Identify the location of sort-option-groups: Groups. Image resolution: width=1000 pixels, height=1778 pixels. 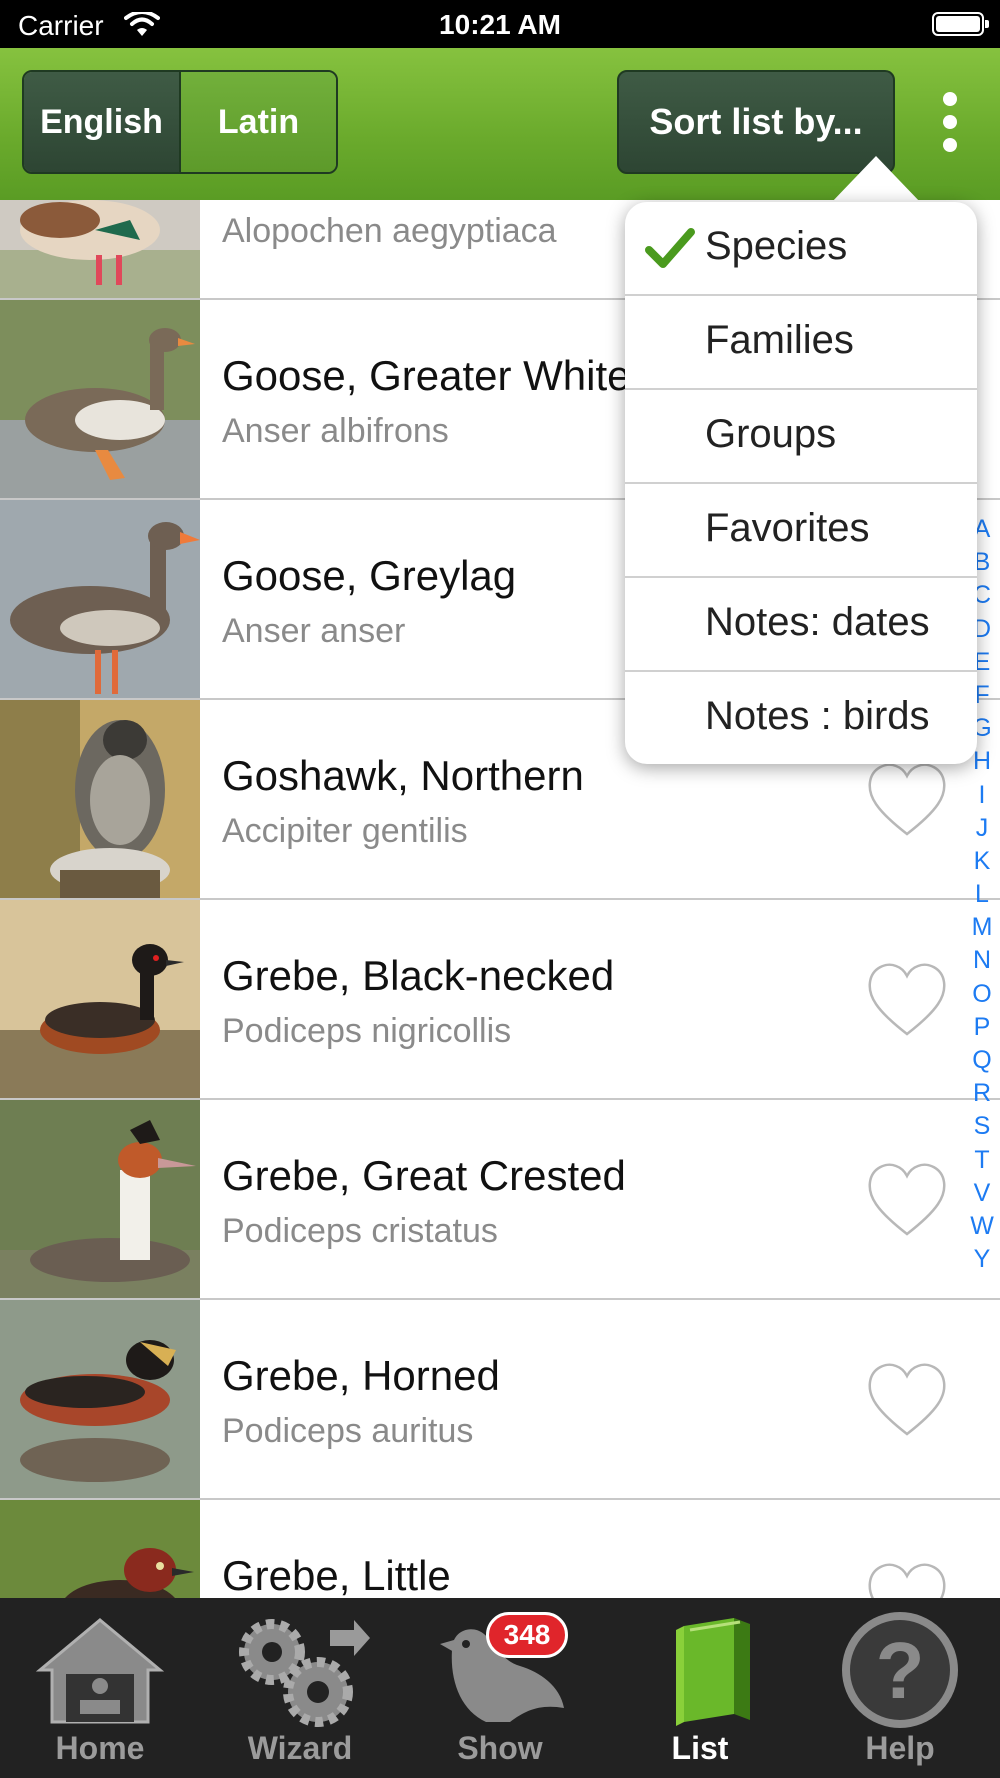
(801, 437).